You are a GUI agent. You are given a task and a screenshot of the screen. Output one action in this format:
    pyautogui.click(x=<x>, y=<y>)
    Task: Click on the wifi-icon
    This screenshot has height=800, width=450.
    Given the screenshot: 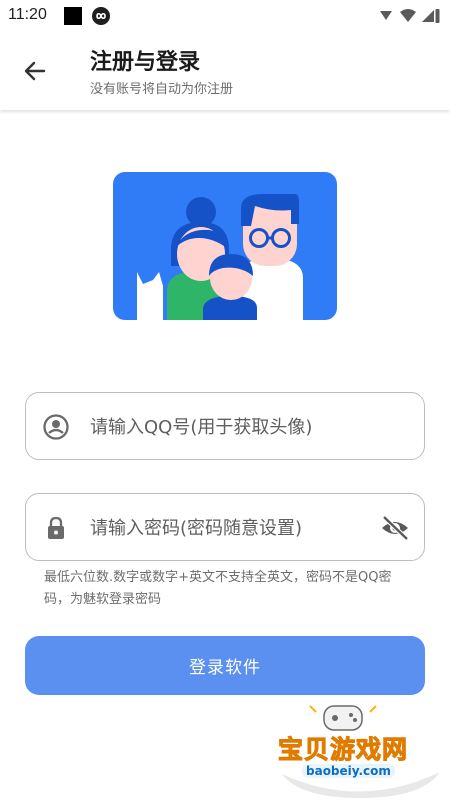 What is the action you would take?
    pyautogui.click(x=408, y=15)
    